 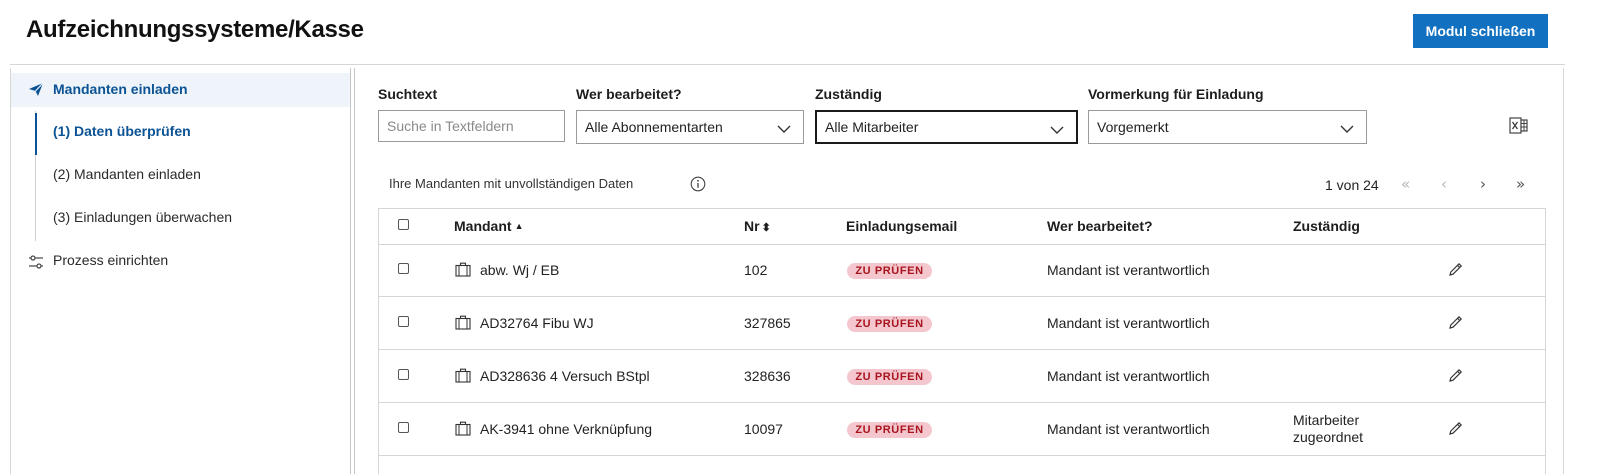 What do you see at coordinates (127, 174) in the screenshot?
I see `sidebar-subitem-mandanten-einladen: (2) Mandanten einladen` at bounding box center [127, 174].